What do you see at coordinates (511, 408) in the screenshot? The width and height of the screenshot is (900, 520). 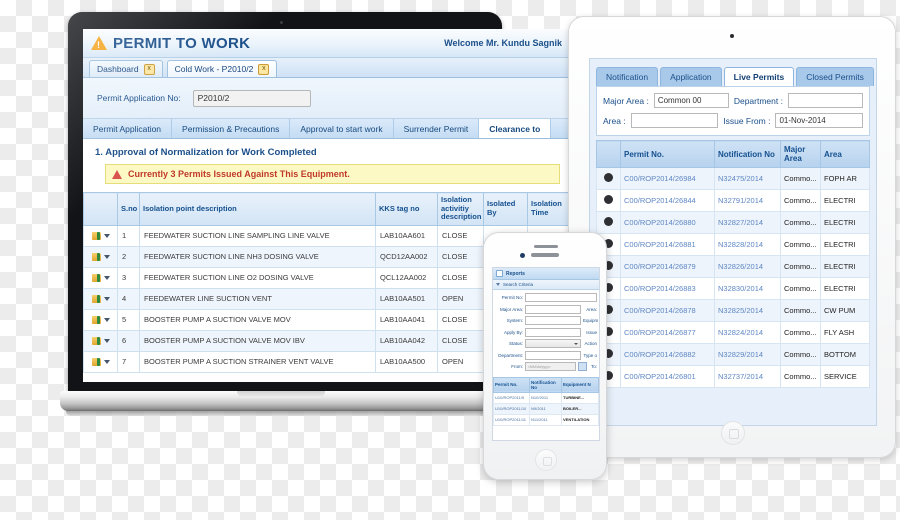 I see `cell-permit-no: U10/ROP2011/10` at bounding box center [511, 408].